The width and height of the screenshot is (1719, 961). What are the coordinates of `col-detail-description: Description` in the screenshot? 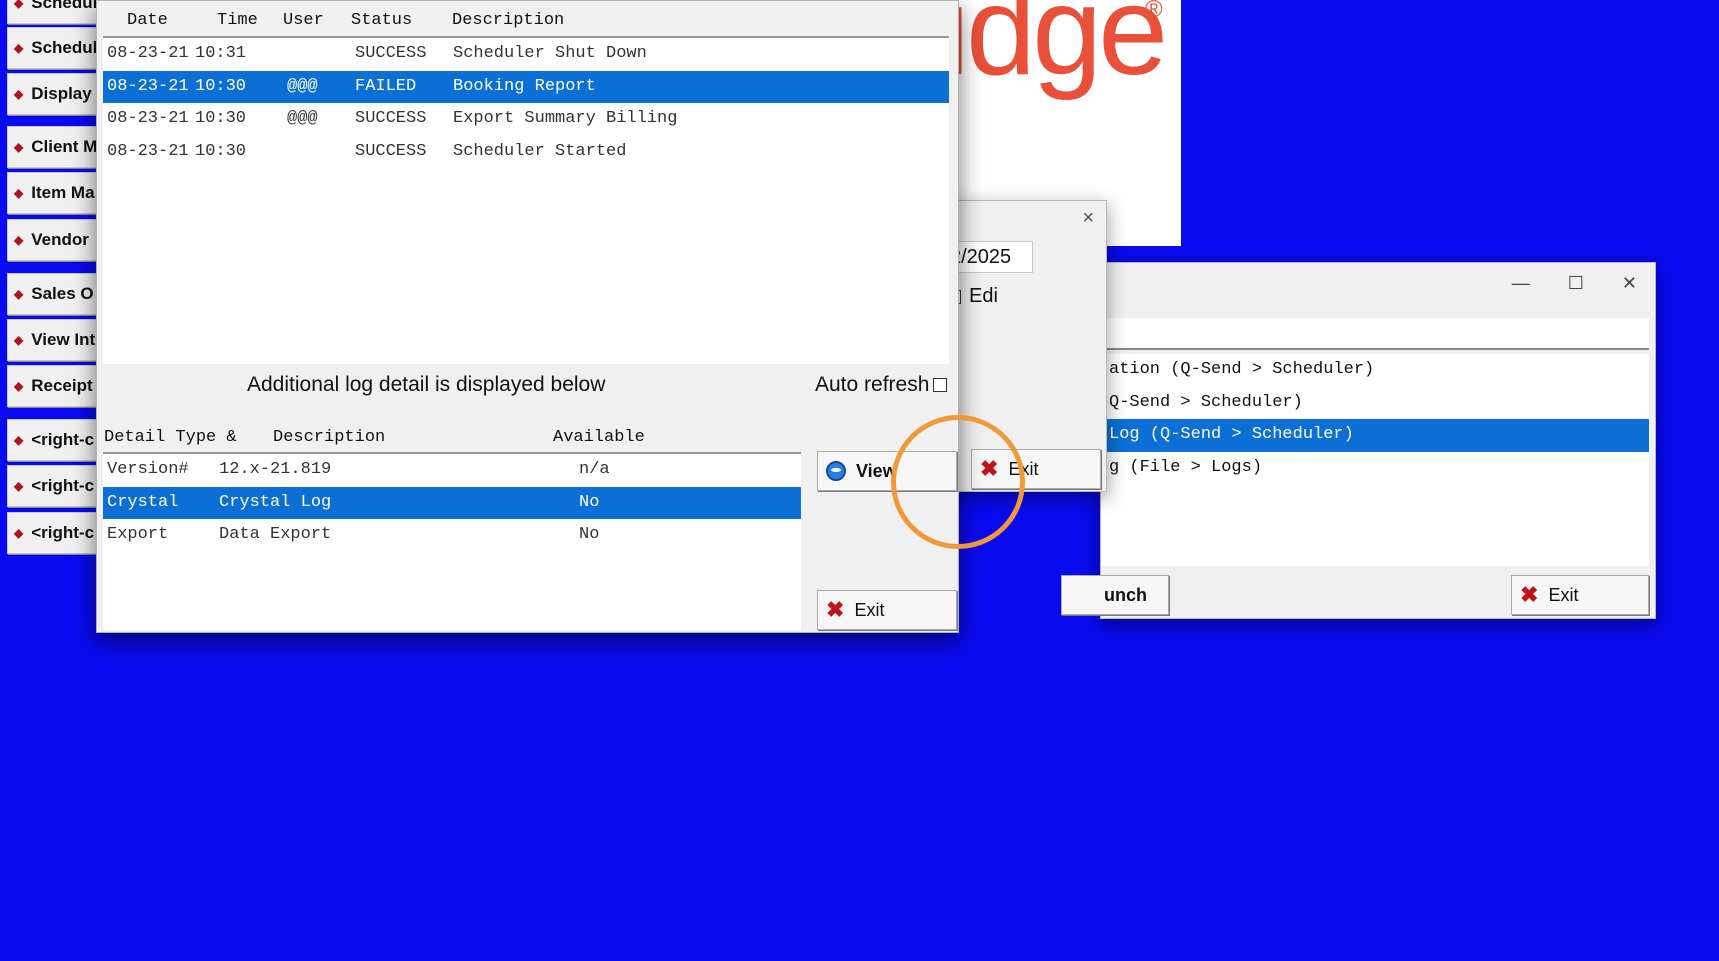 It's located at (329, 437).